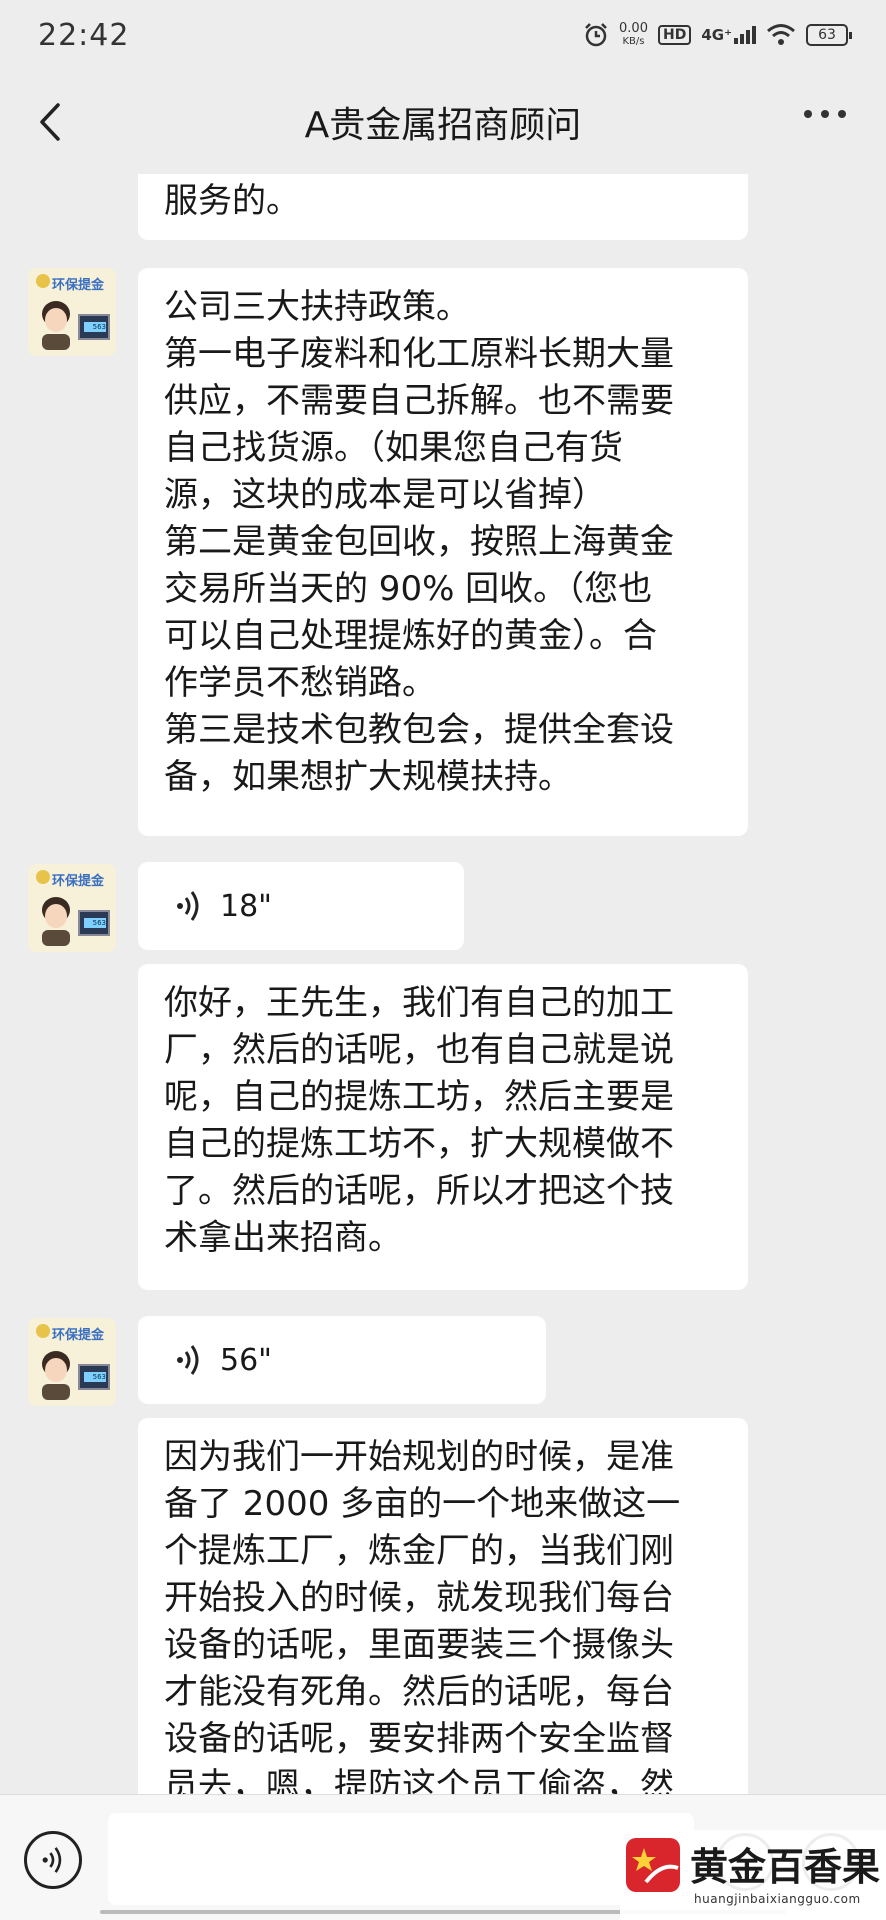 Image resolution: width=886 pixels, height=1920 pixels. I want to click on message-line: 设备的话呢，里面要装三个摄像头, so click(419, 1645).